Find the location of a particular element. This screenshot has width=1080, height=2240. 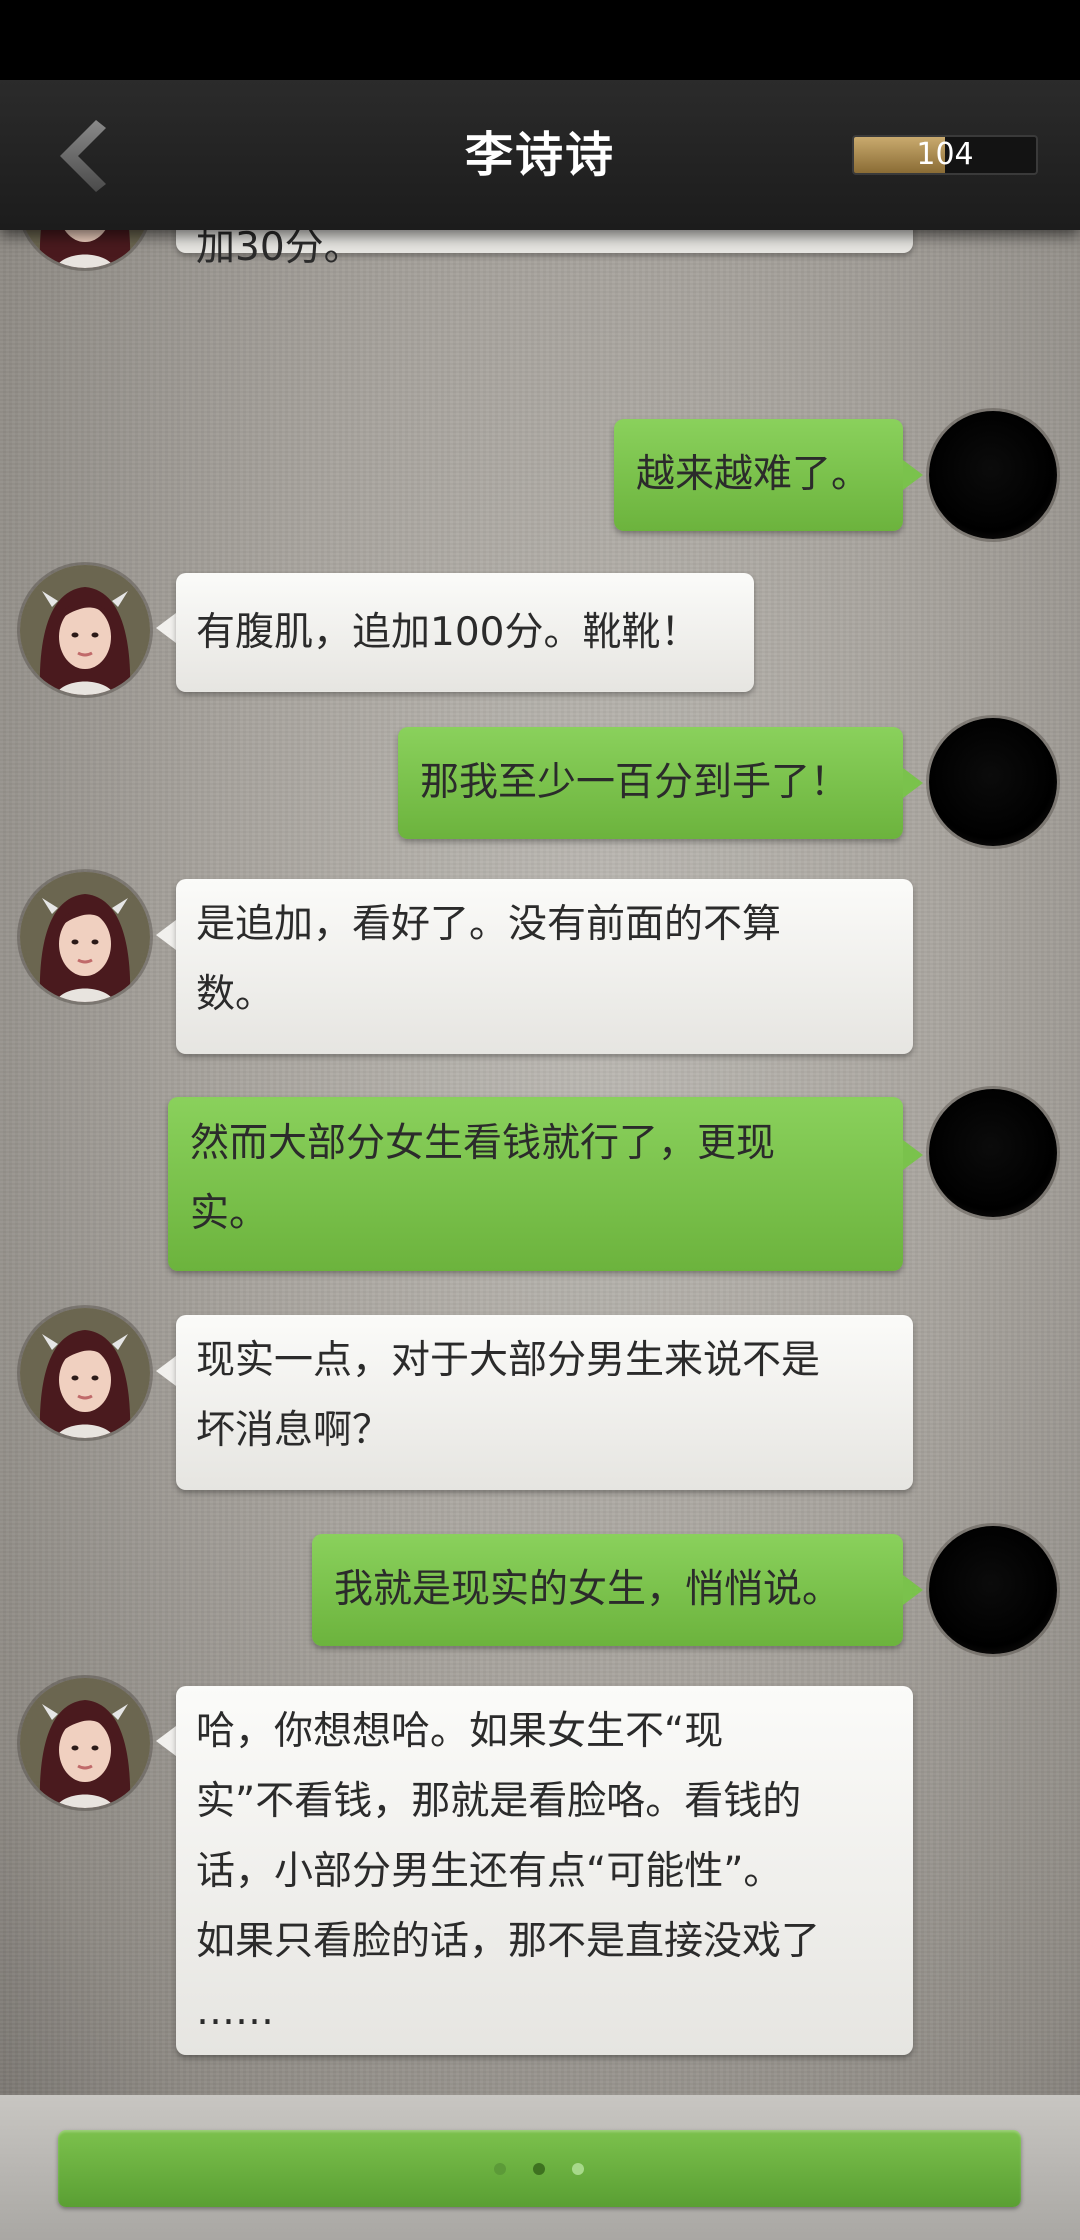

message-bubble: 是追加，看好了。没有前面的不算 数。 is located at coordinates (544, 966).